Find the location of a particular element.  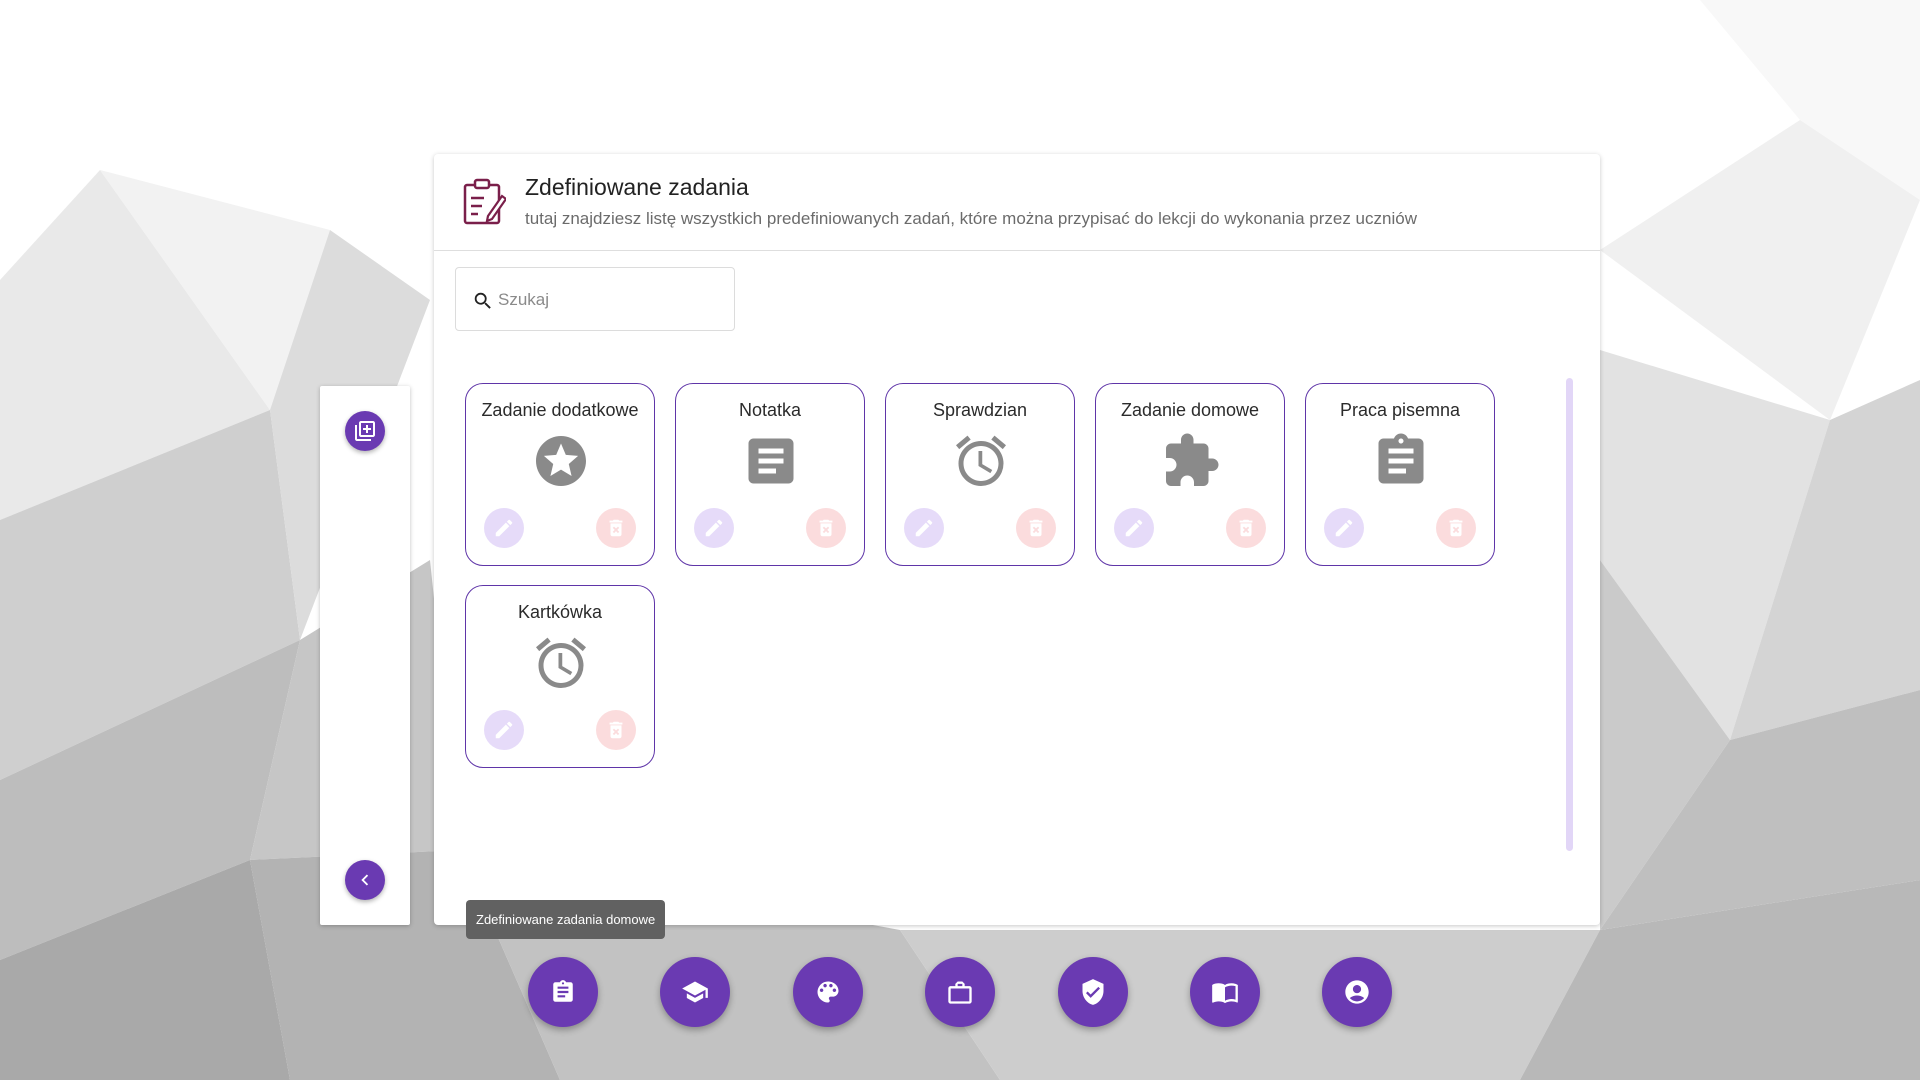

task-title: Sprawdzian is located at coordinates (980, 410).